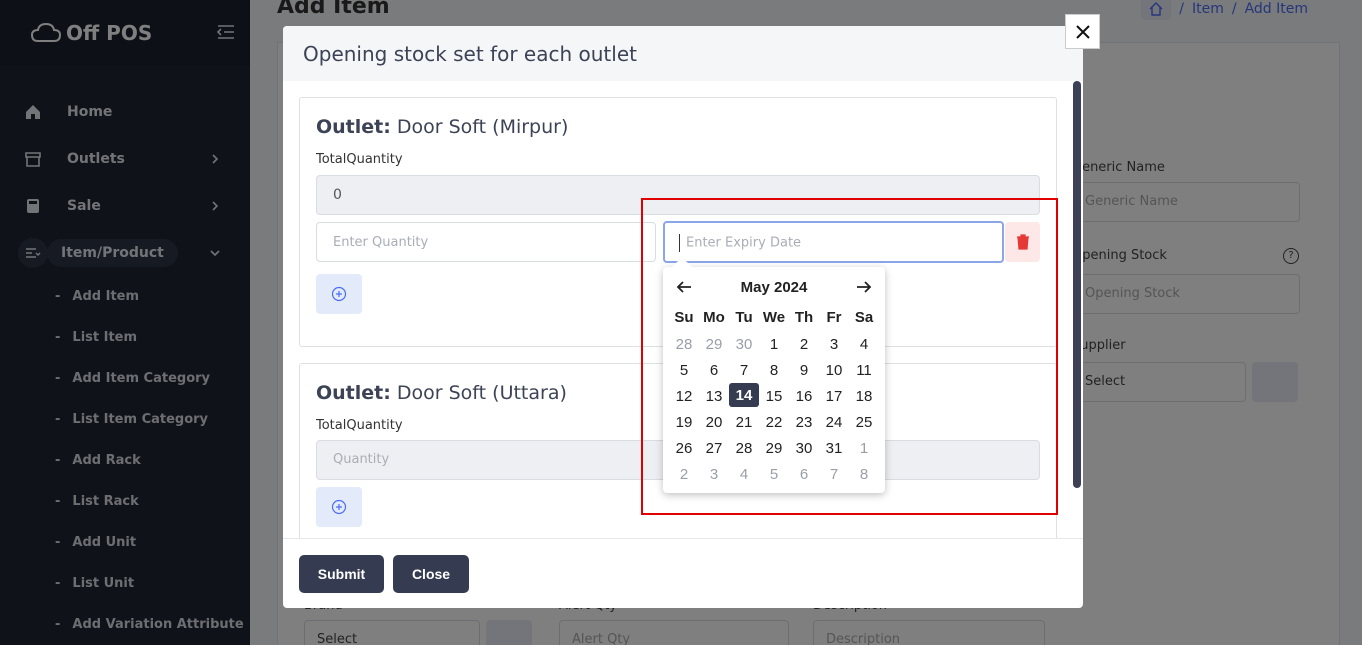 The width and height of the screenshot is (1362, 645). Describe the element at coordinates (683, 573) in the screenshot. I see `modal-footer: Submit Close` at that location.